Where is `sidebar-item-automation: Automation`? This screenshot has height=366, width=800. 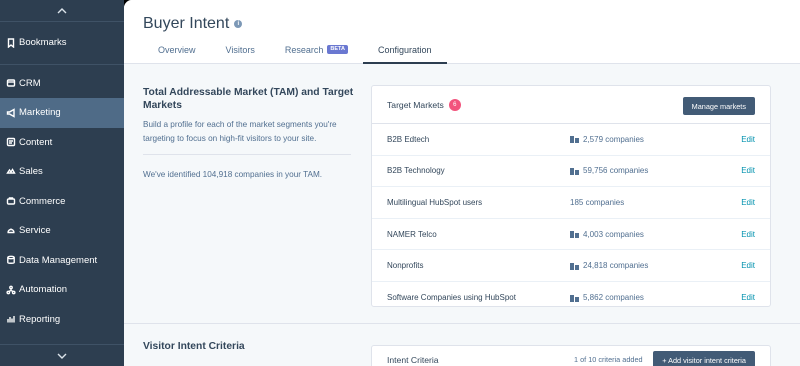
sidebar-item-automation: Automation is located at coordinates (62, 290).